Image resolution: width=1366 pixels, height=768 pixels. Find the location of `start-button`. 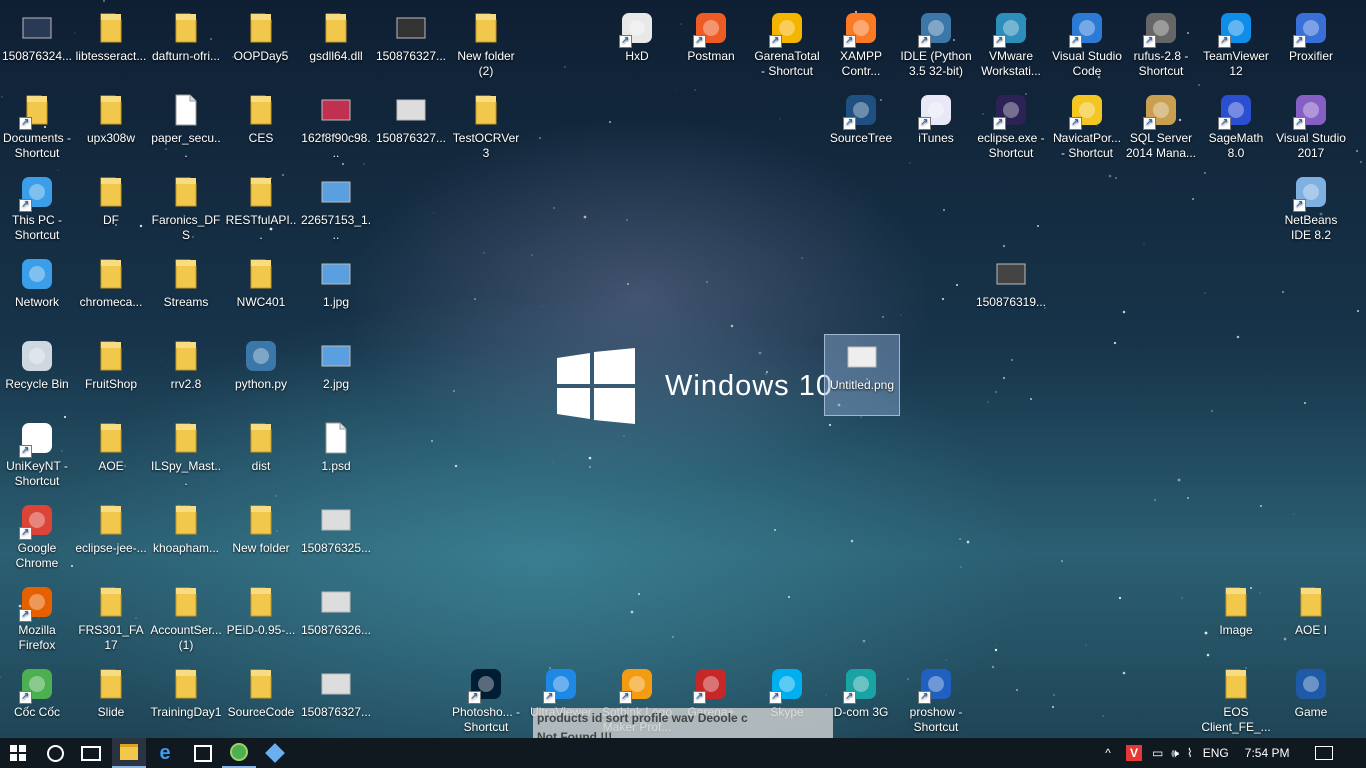

start-button is located at coordinates (18, 753).